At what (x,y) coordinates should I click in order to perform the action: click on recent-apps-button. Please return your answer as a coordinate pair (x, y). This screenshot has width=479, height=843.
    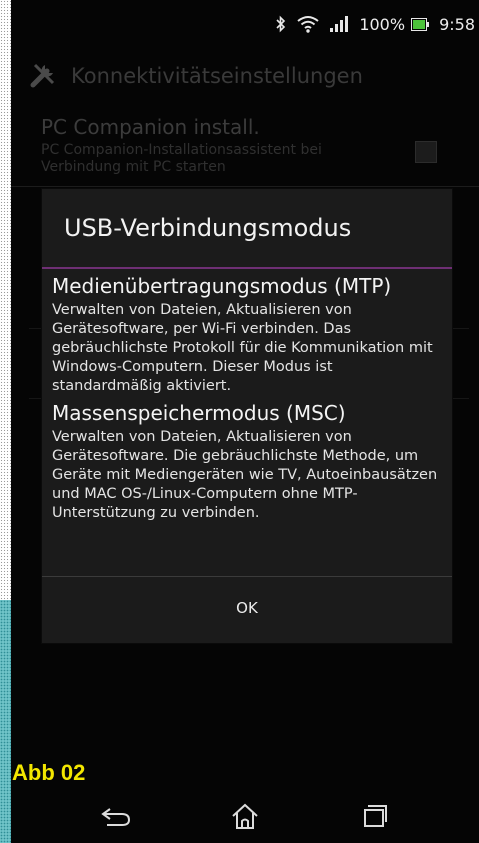
    Looking at the image, I should click on (374, 818).